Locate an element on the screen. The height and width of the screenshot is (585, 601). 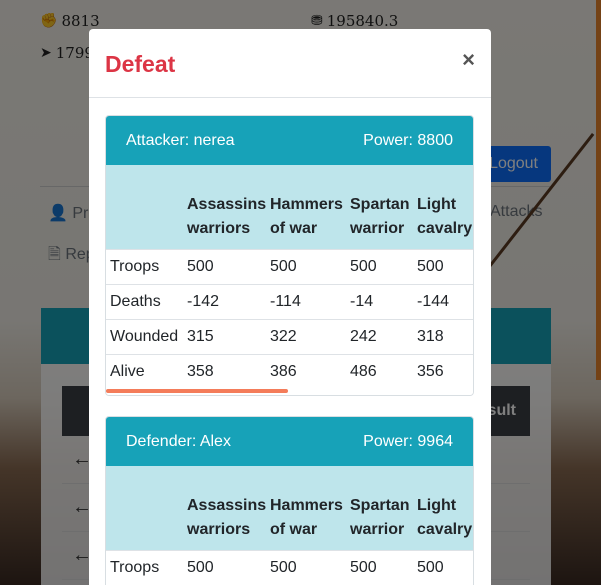
table-cell: 318 is located at coordinates (443, 336).